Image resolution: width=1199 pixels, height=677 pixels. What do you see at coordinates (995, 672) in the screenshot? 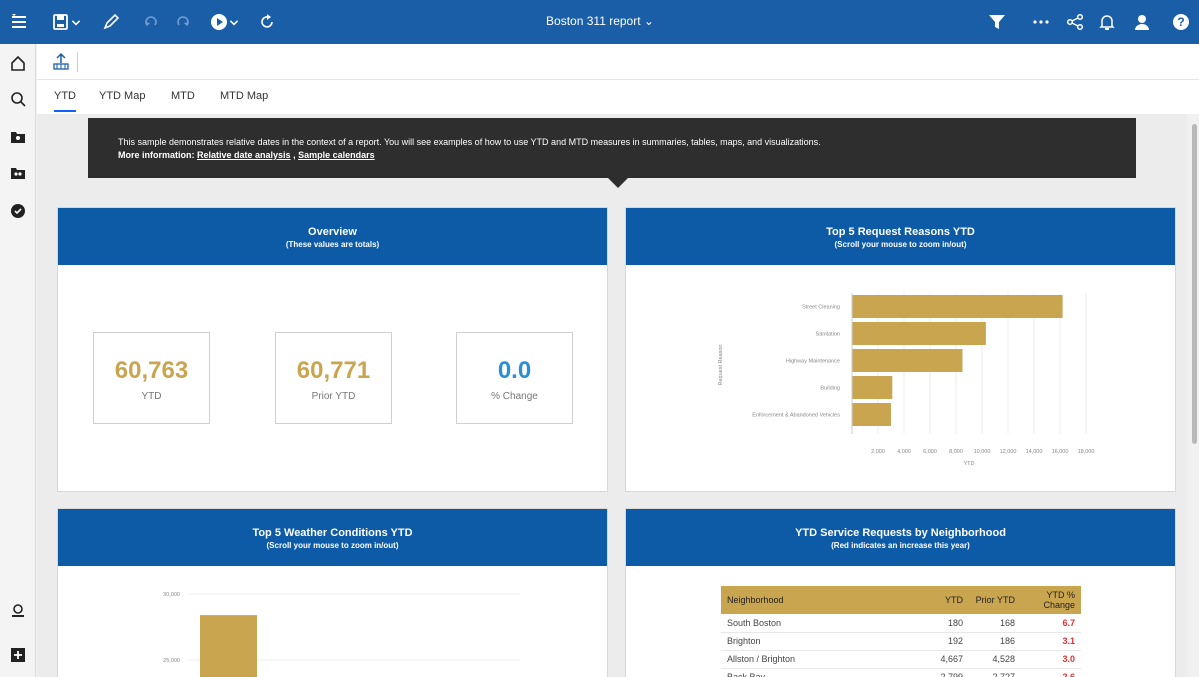
I see `cell-prior-ytd: 2,727` at bounding box center [995, 672].